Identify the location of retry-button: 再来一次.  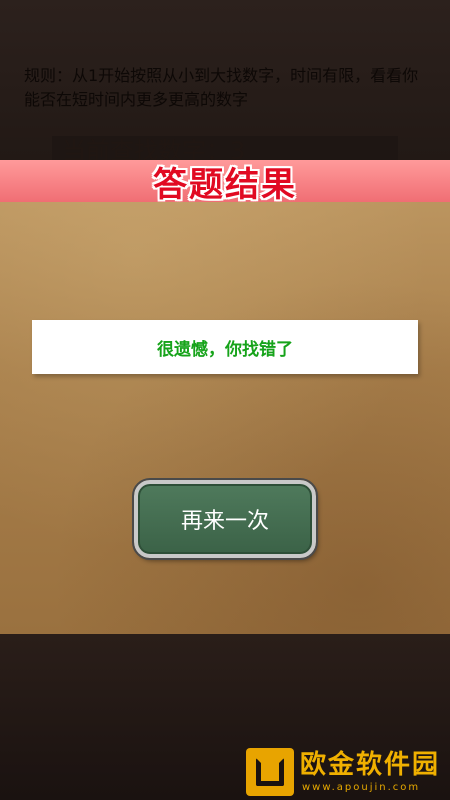
(225, 519).